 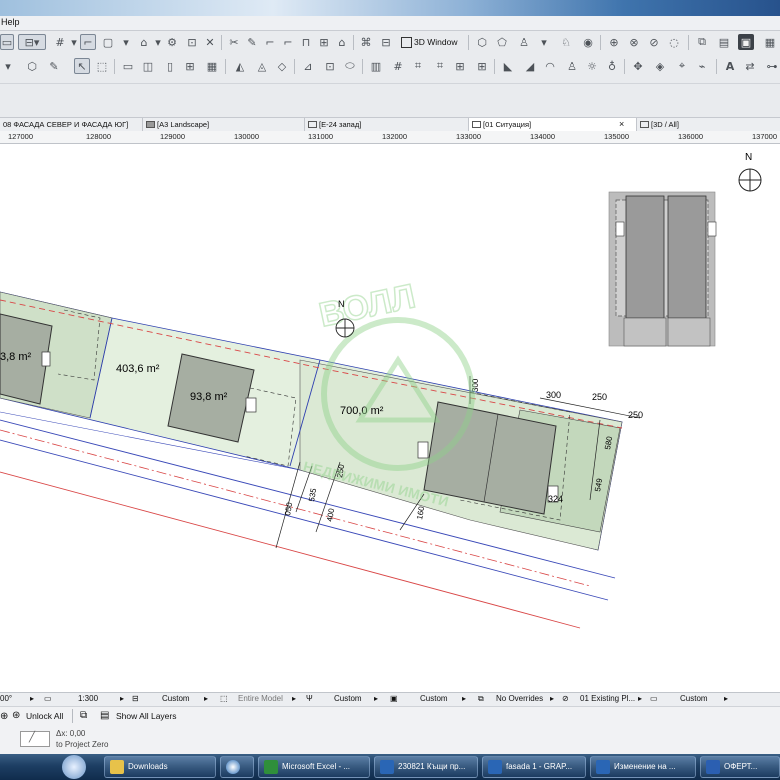 What do you see at coordinates (234, 42) in the screenshot?
I see `scissors-icon: ✂` at bounding box center [234, 42].